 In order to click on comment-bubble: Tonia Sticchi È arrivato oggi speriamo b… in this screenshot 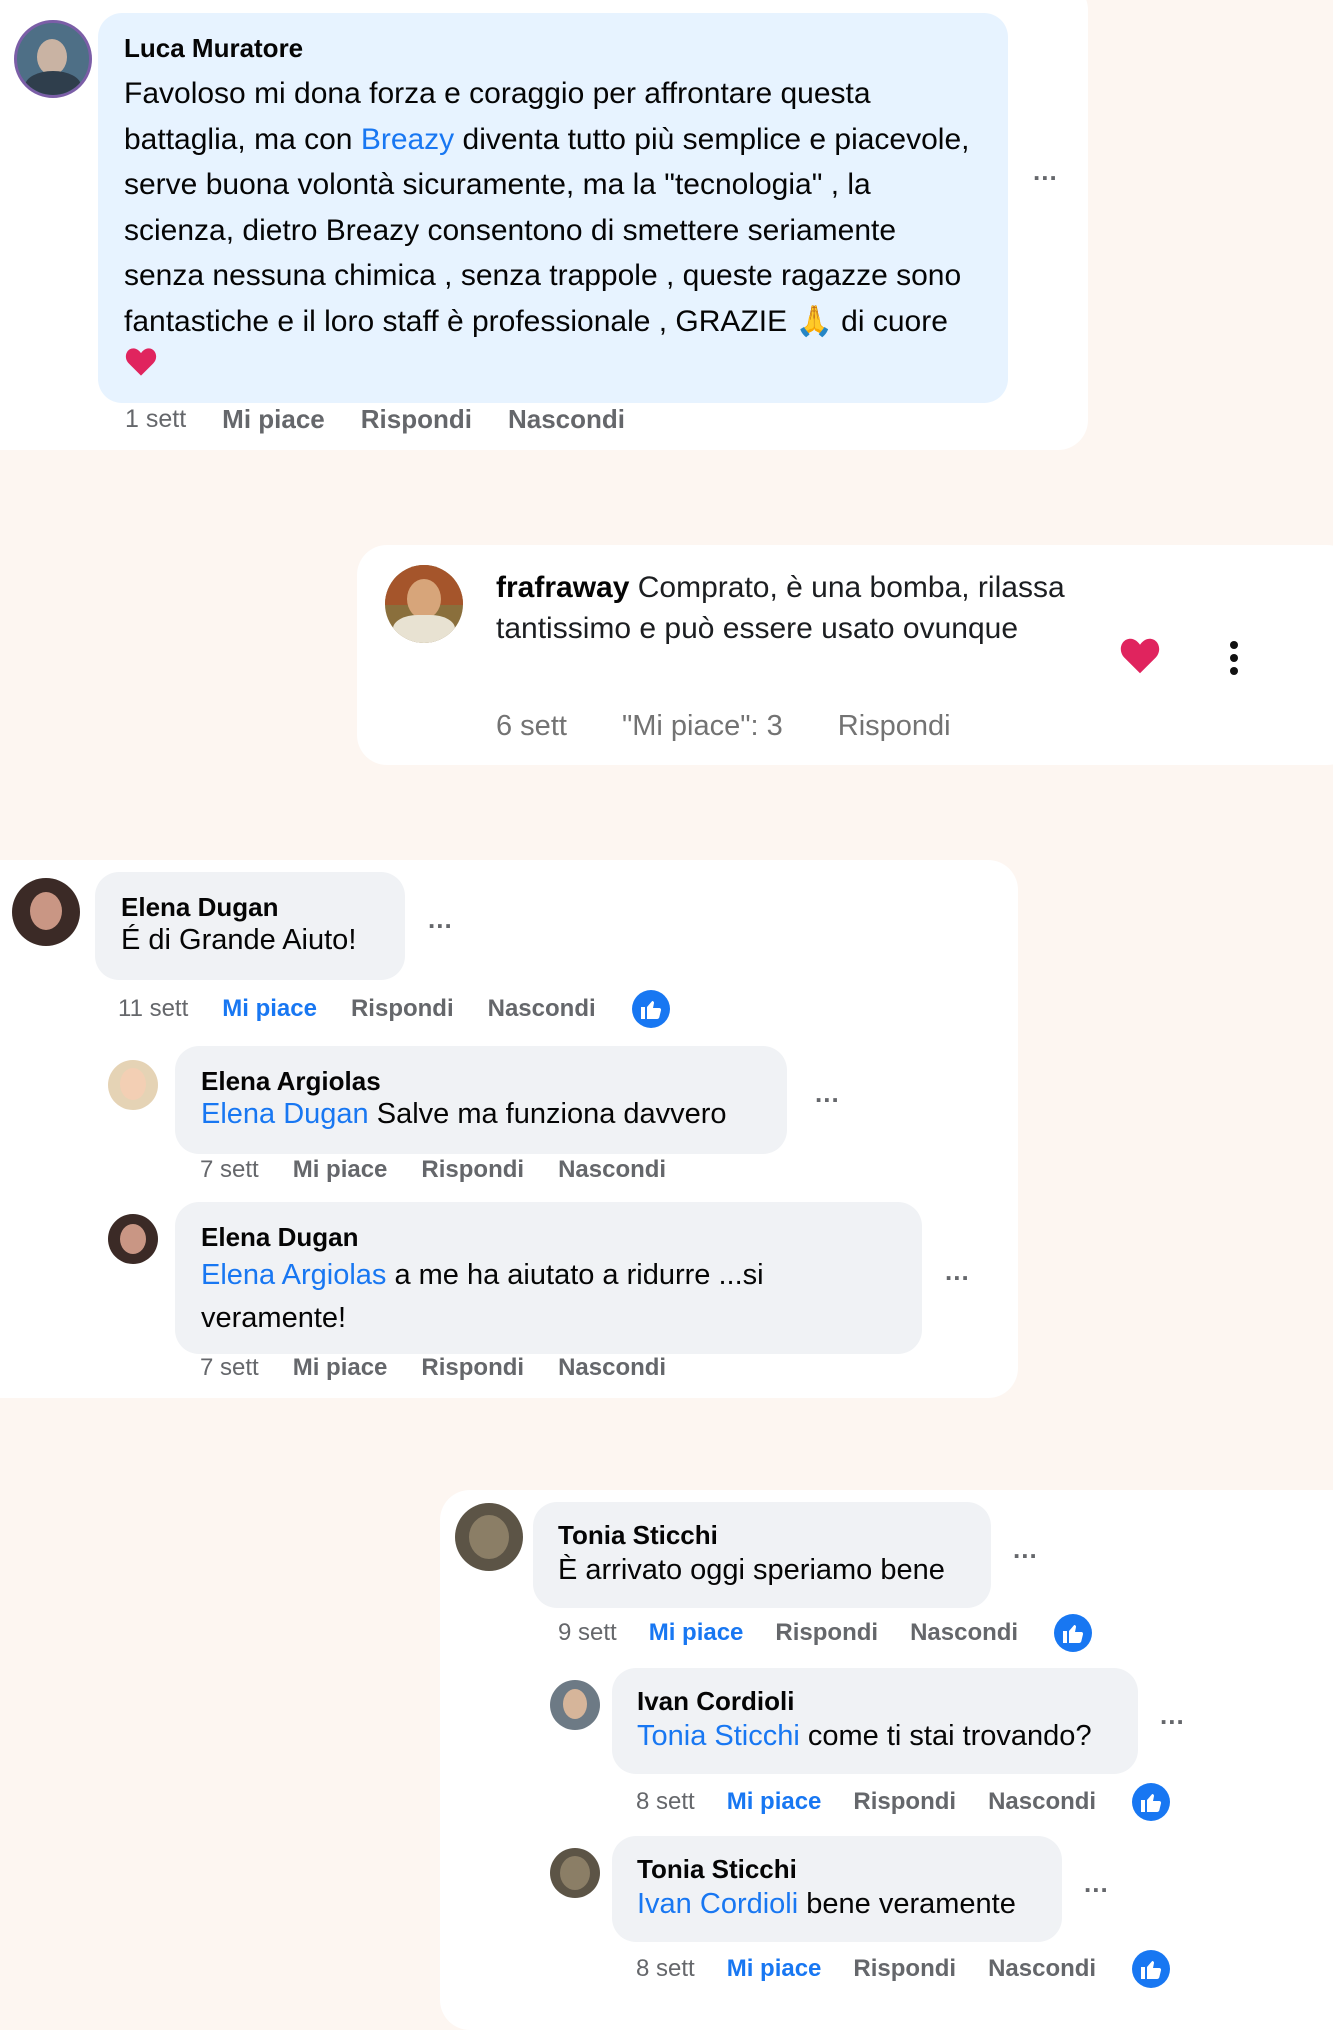, I will do `click(762, 1555)`.